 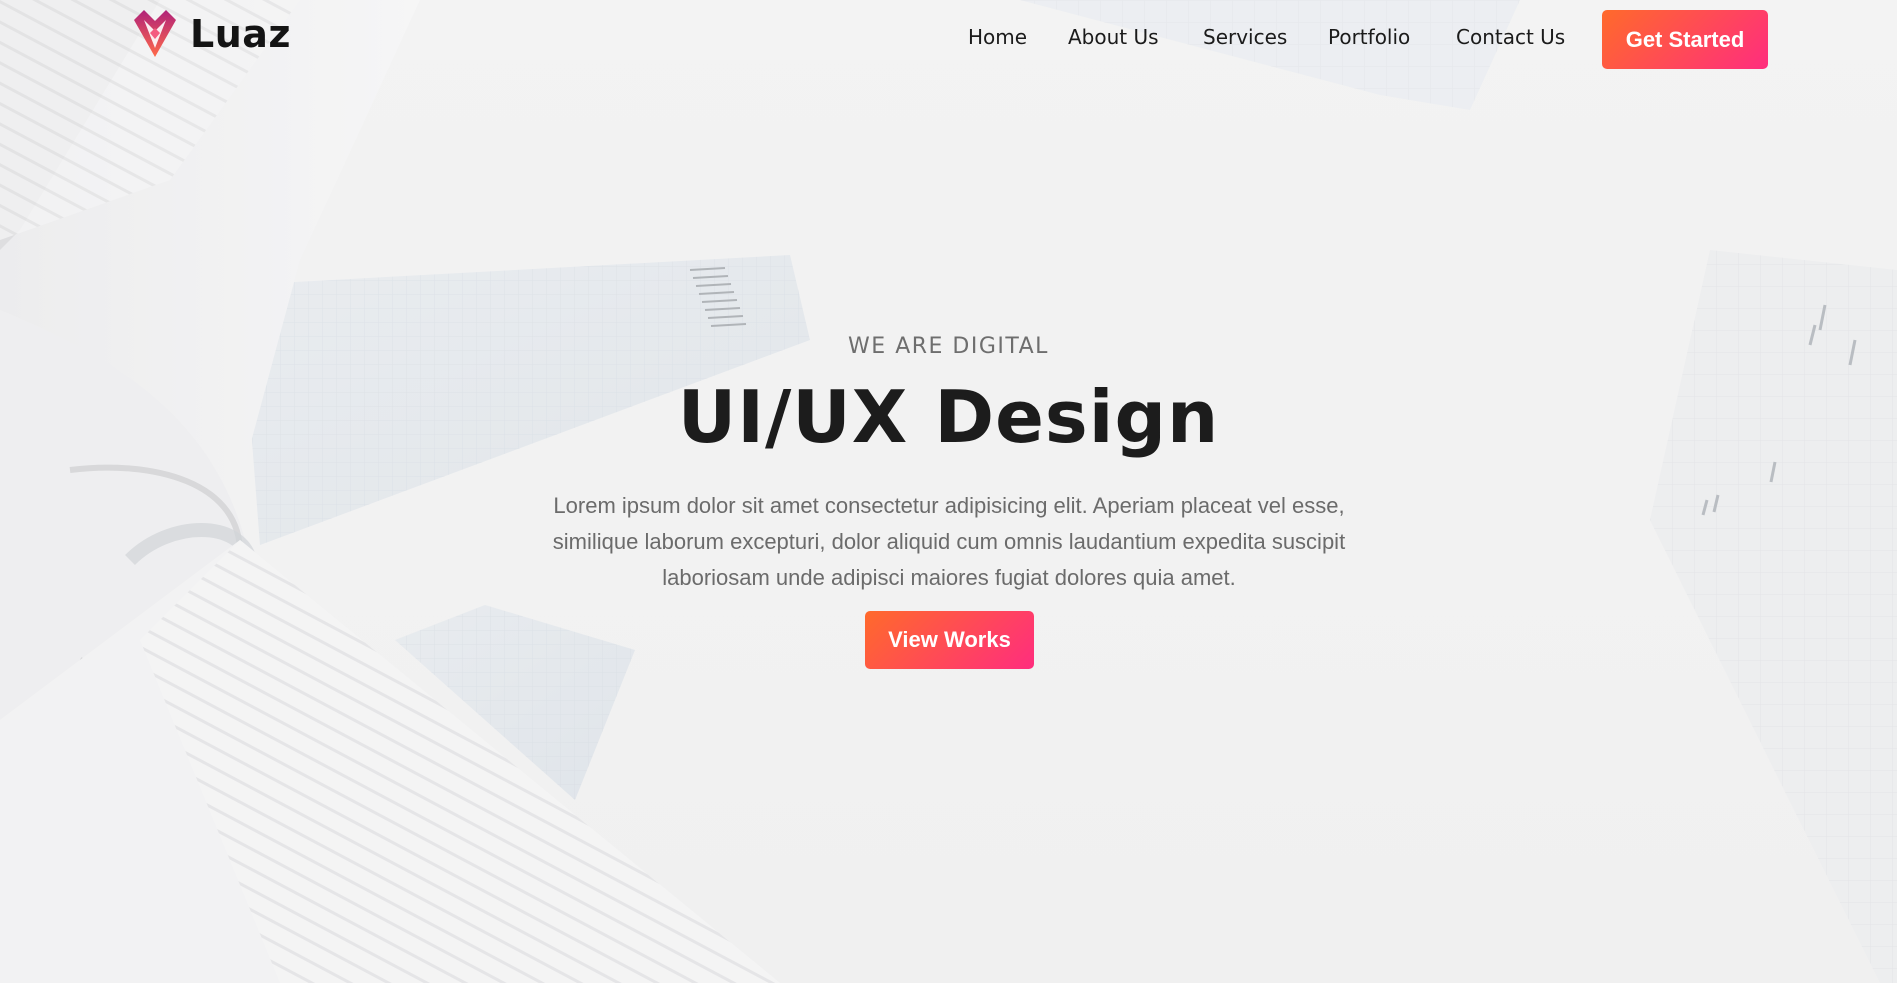 What do you see at coordinates (1510, 37) in the screenshot?
I see `nav-item-contact-us: Contact Us` at bounding box center [1510, 37].